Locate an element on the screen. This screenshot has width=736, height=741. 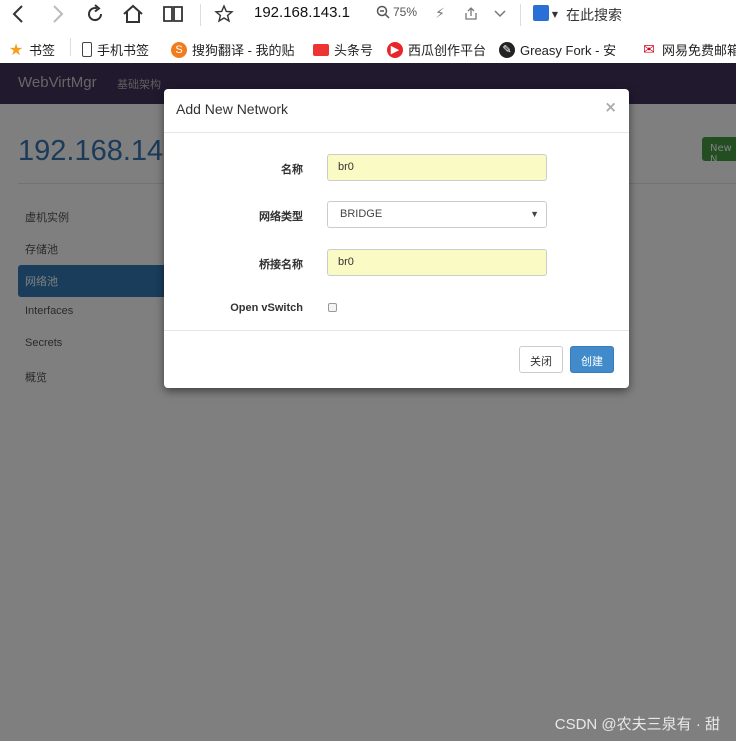
modal-footer: 关闭 创建 is located at coordinates (396, 359).